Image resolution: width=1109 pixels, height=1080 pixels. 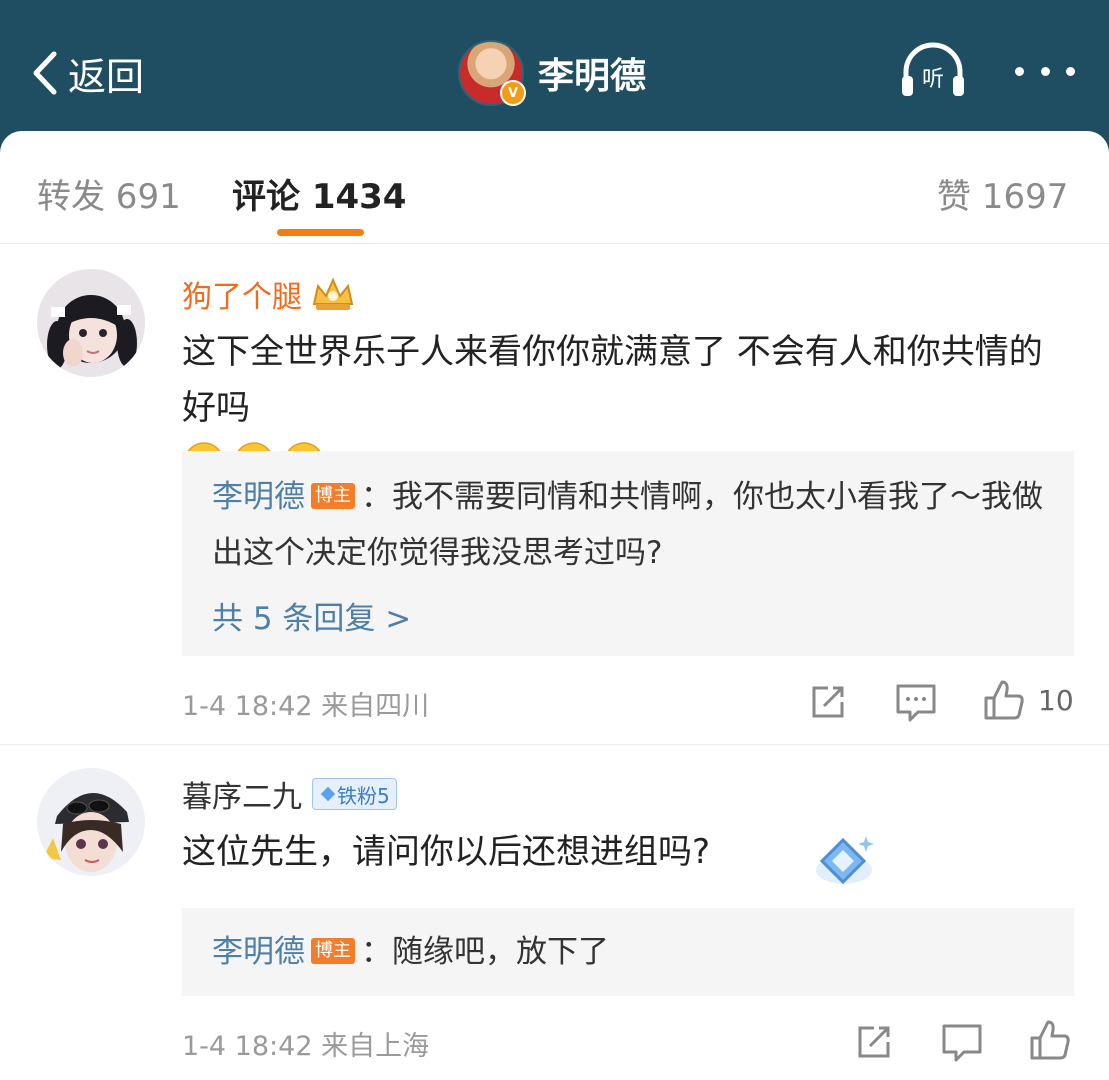 I want to click on top-bar: 返回 V 李明德 听, so click(x=554, y=70).